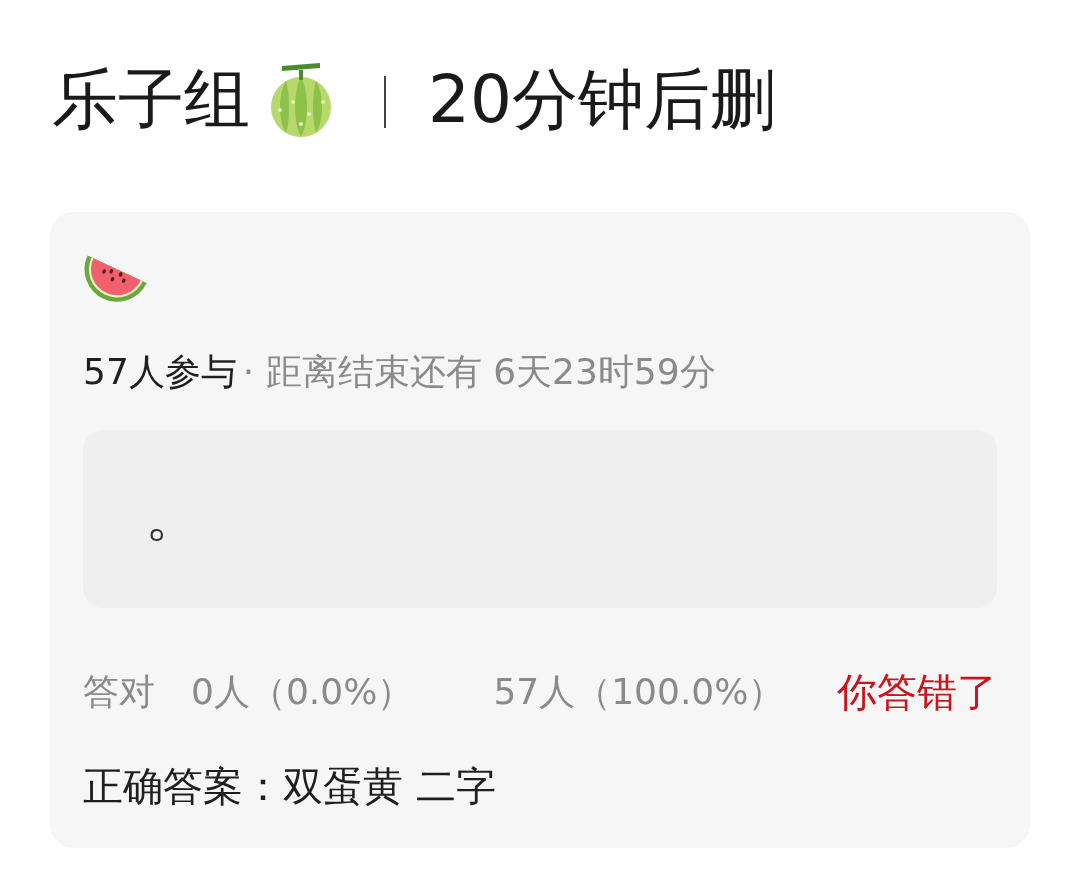  What do you see at coordinates (479, 372) in the screenshot?
I see `time-remaining: · 距离结束还有 6天23时59分` at bounding box center [479, 372].